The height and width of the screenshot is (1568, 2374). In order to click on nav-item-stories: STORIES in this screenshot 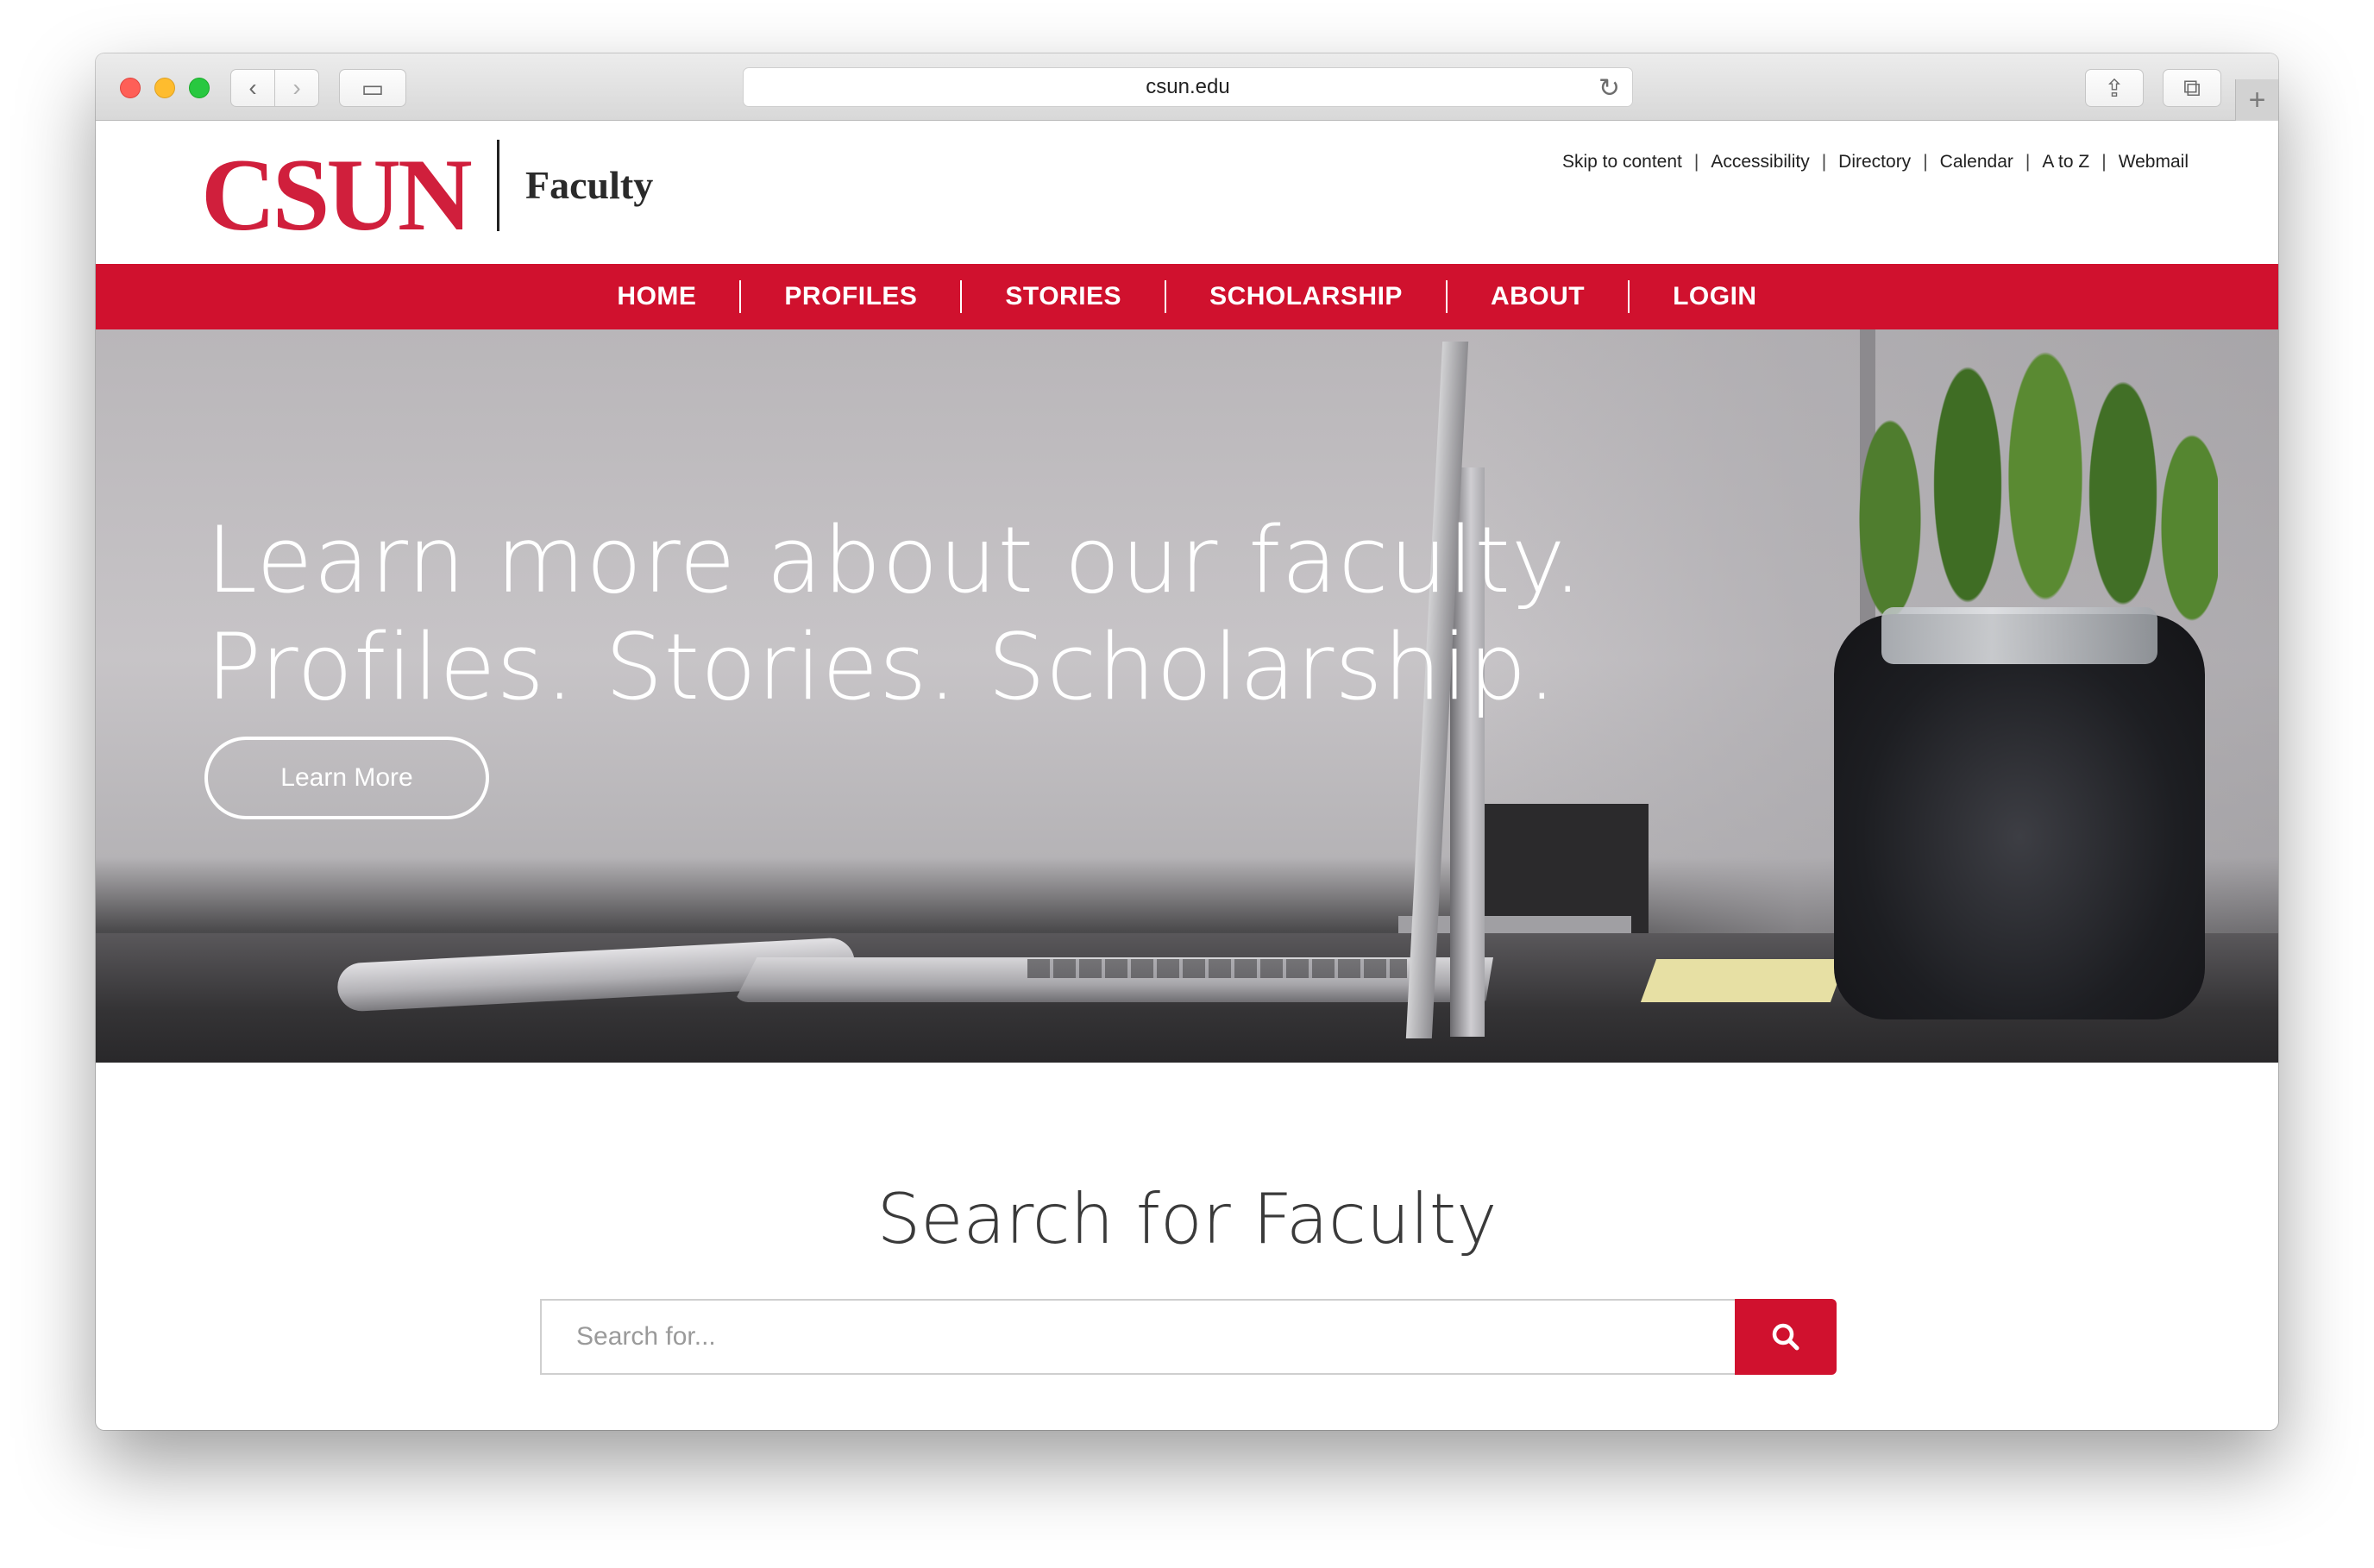, I will do `click(1063, 296)`.